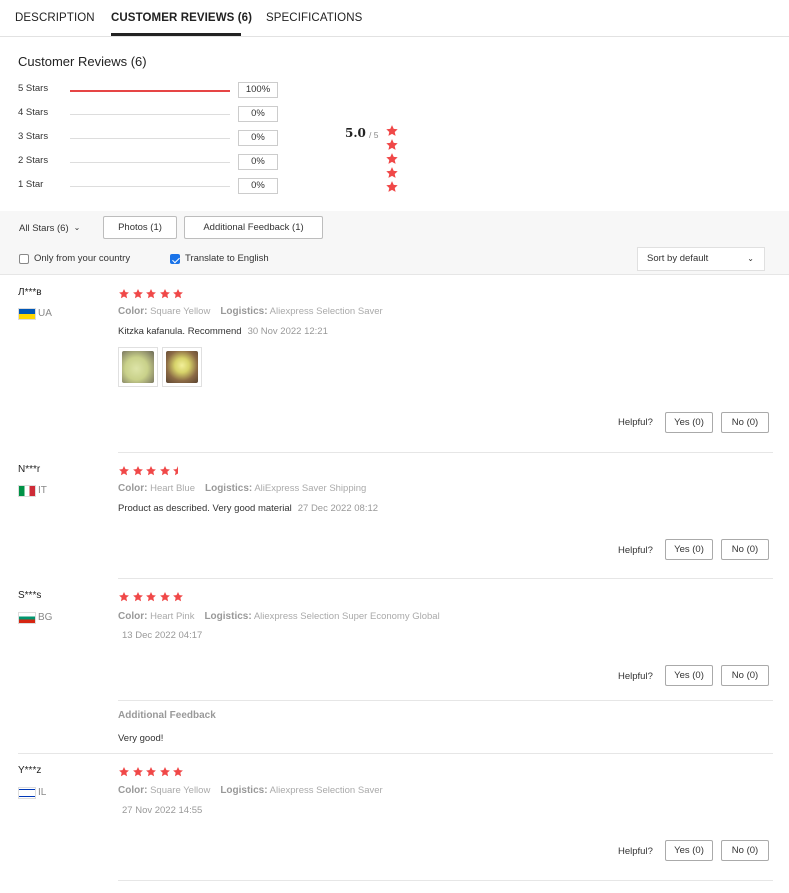 The height and width of the screenshot is (893, 789). What do you see at coordinates (227, 258) in the screenshot?
I see `translate-label: Translate to English` at bounding box center [227, 258].